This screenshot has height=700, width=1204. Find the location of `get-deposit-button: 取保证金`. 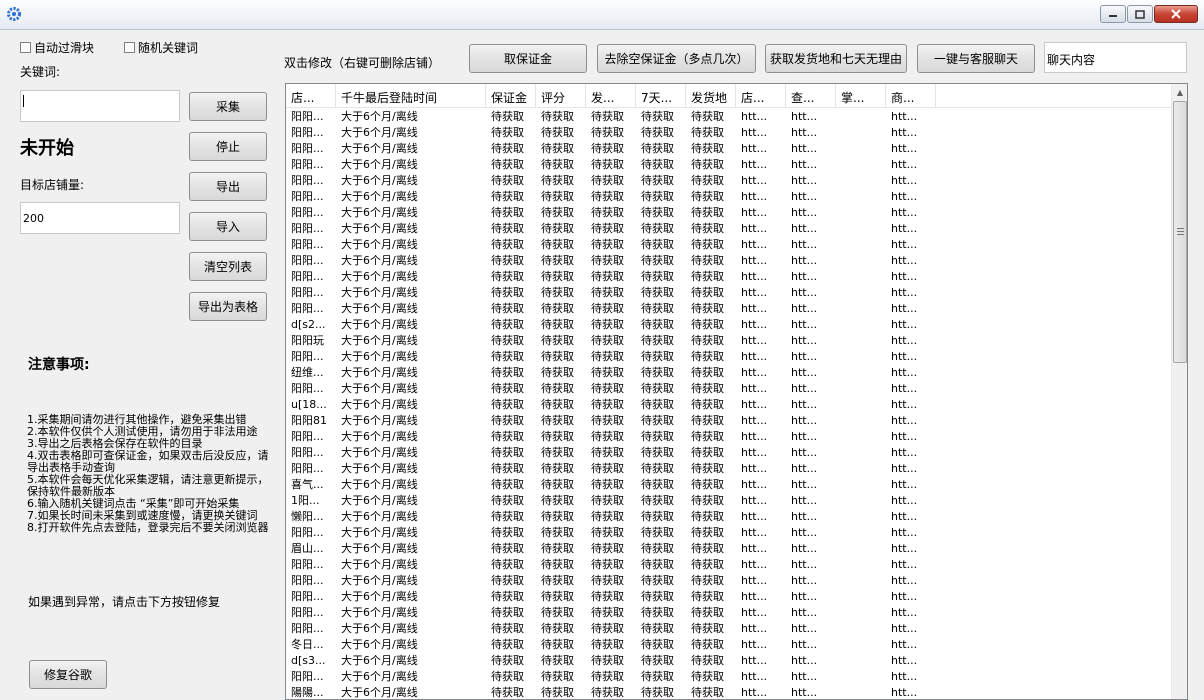

get-deposit-button: 取保证金 is located at coordinates (528, 58).